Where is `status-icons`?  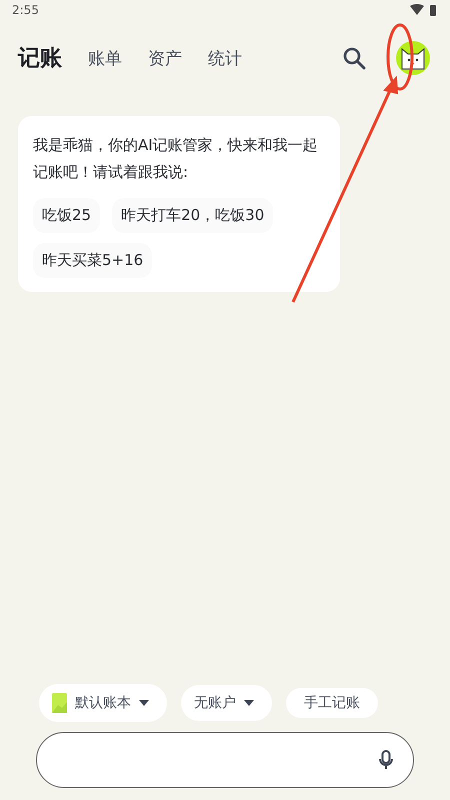
status-icons is located at coordinates (424, 10).